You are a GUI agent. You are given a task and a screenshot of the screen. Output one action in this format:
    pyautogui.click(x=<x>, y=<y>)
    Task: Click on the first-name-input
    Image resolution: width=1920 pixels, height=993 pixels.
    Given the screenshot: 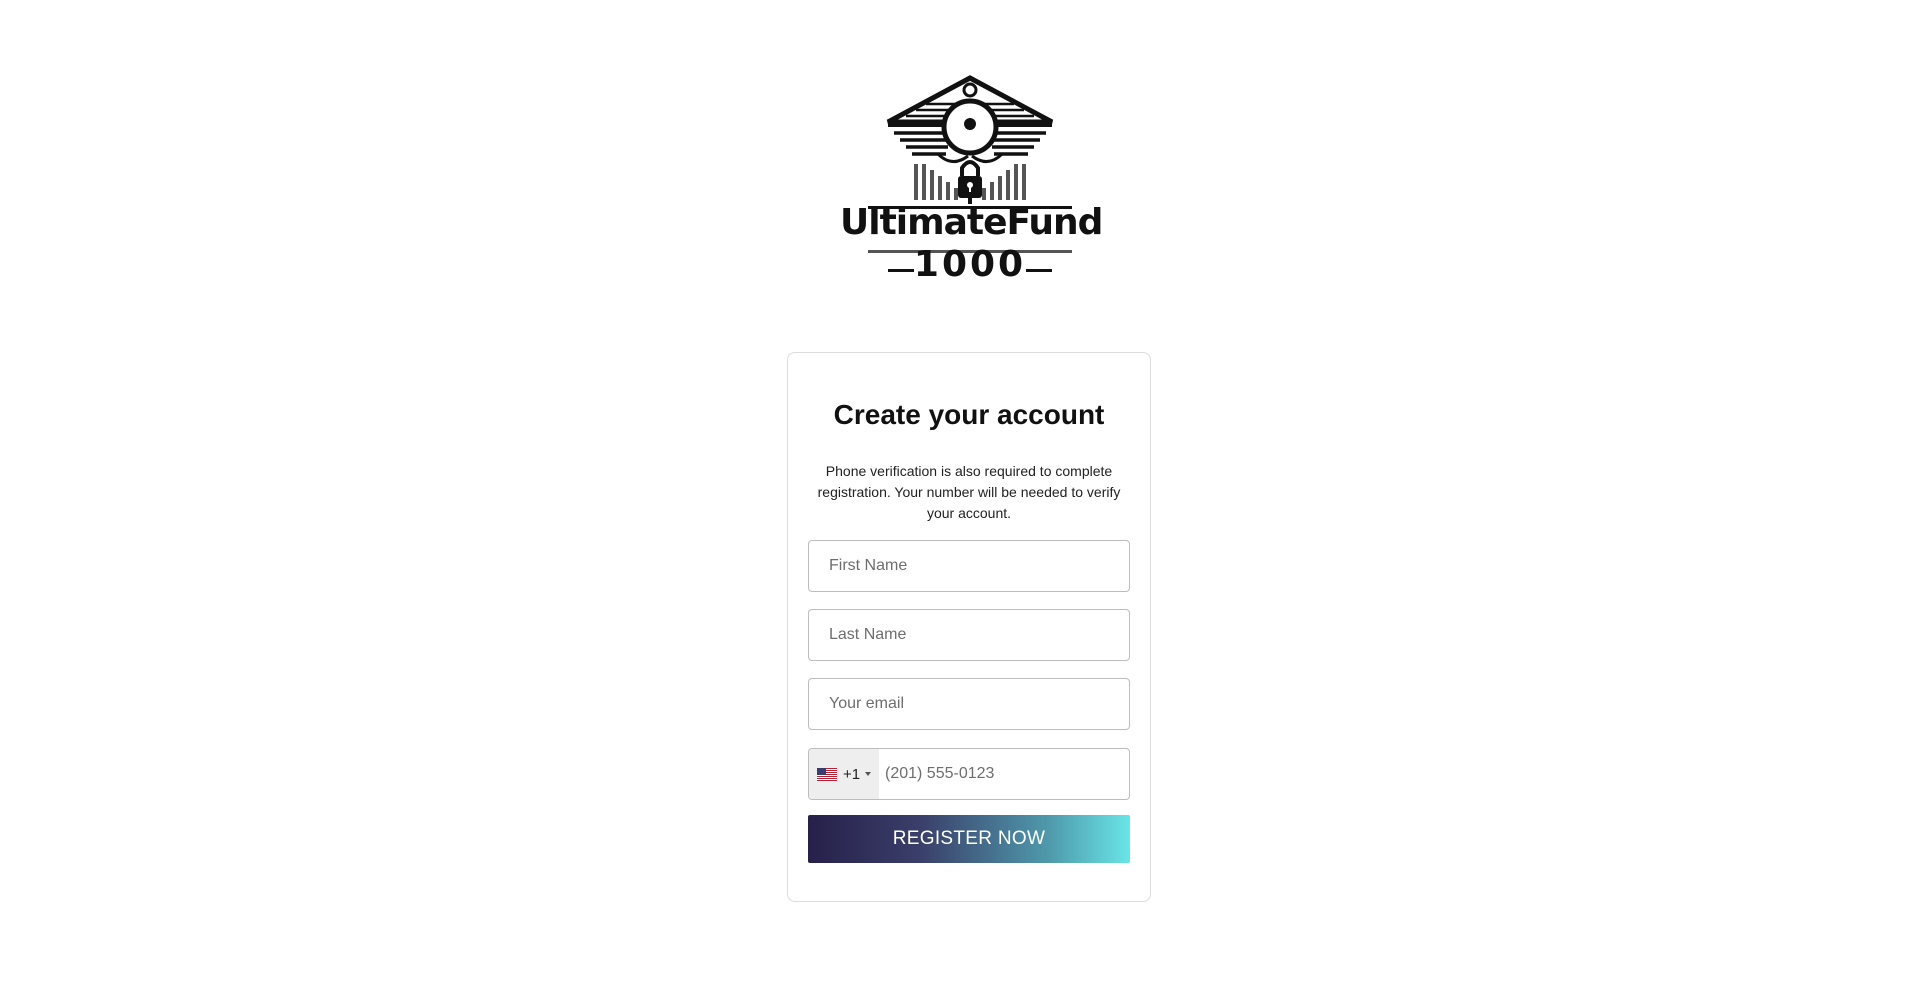 What is the action you would take?
    pyautogui.click(x=969, y=566)
    